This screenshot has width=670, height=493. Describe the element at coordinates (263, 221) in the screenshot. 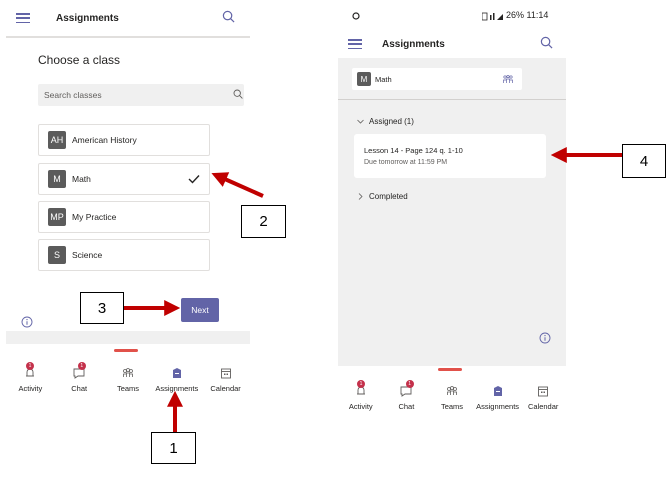

I see `callout-2: 2` at that location.